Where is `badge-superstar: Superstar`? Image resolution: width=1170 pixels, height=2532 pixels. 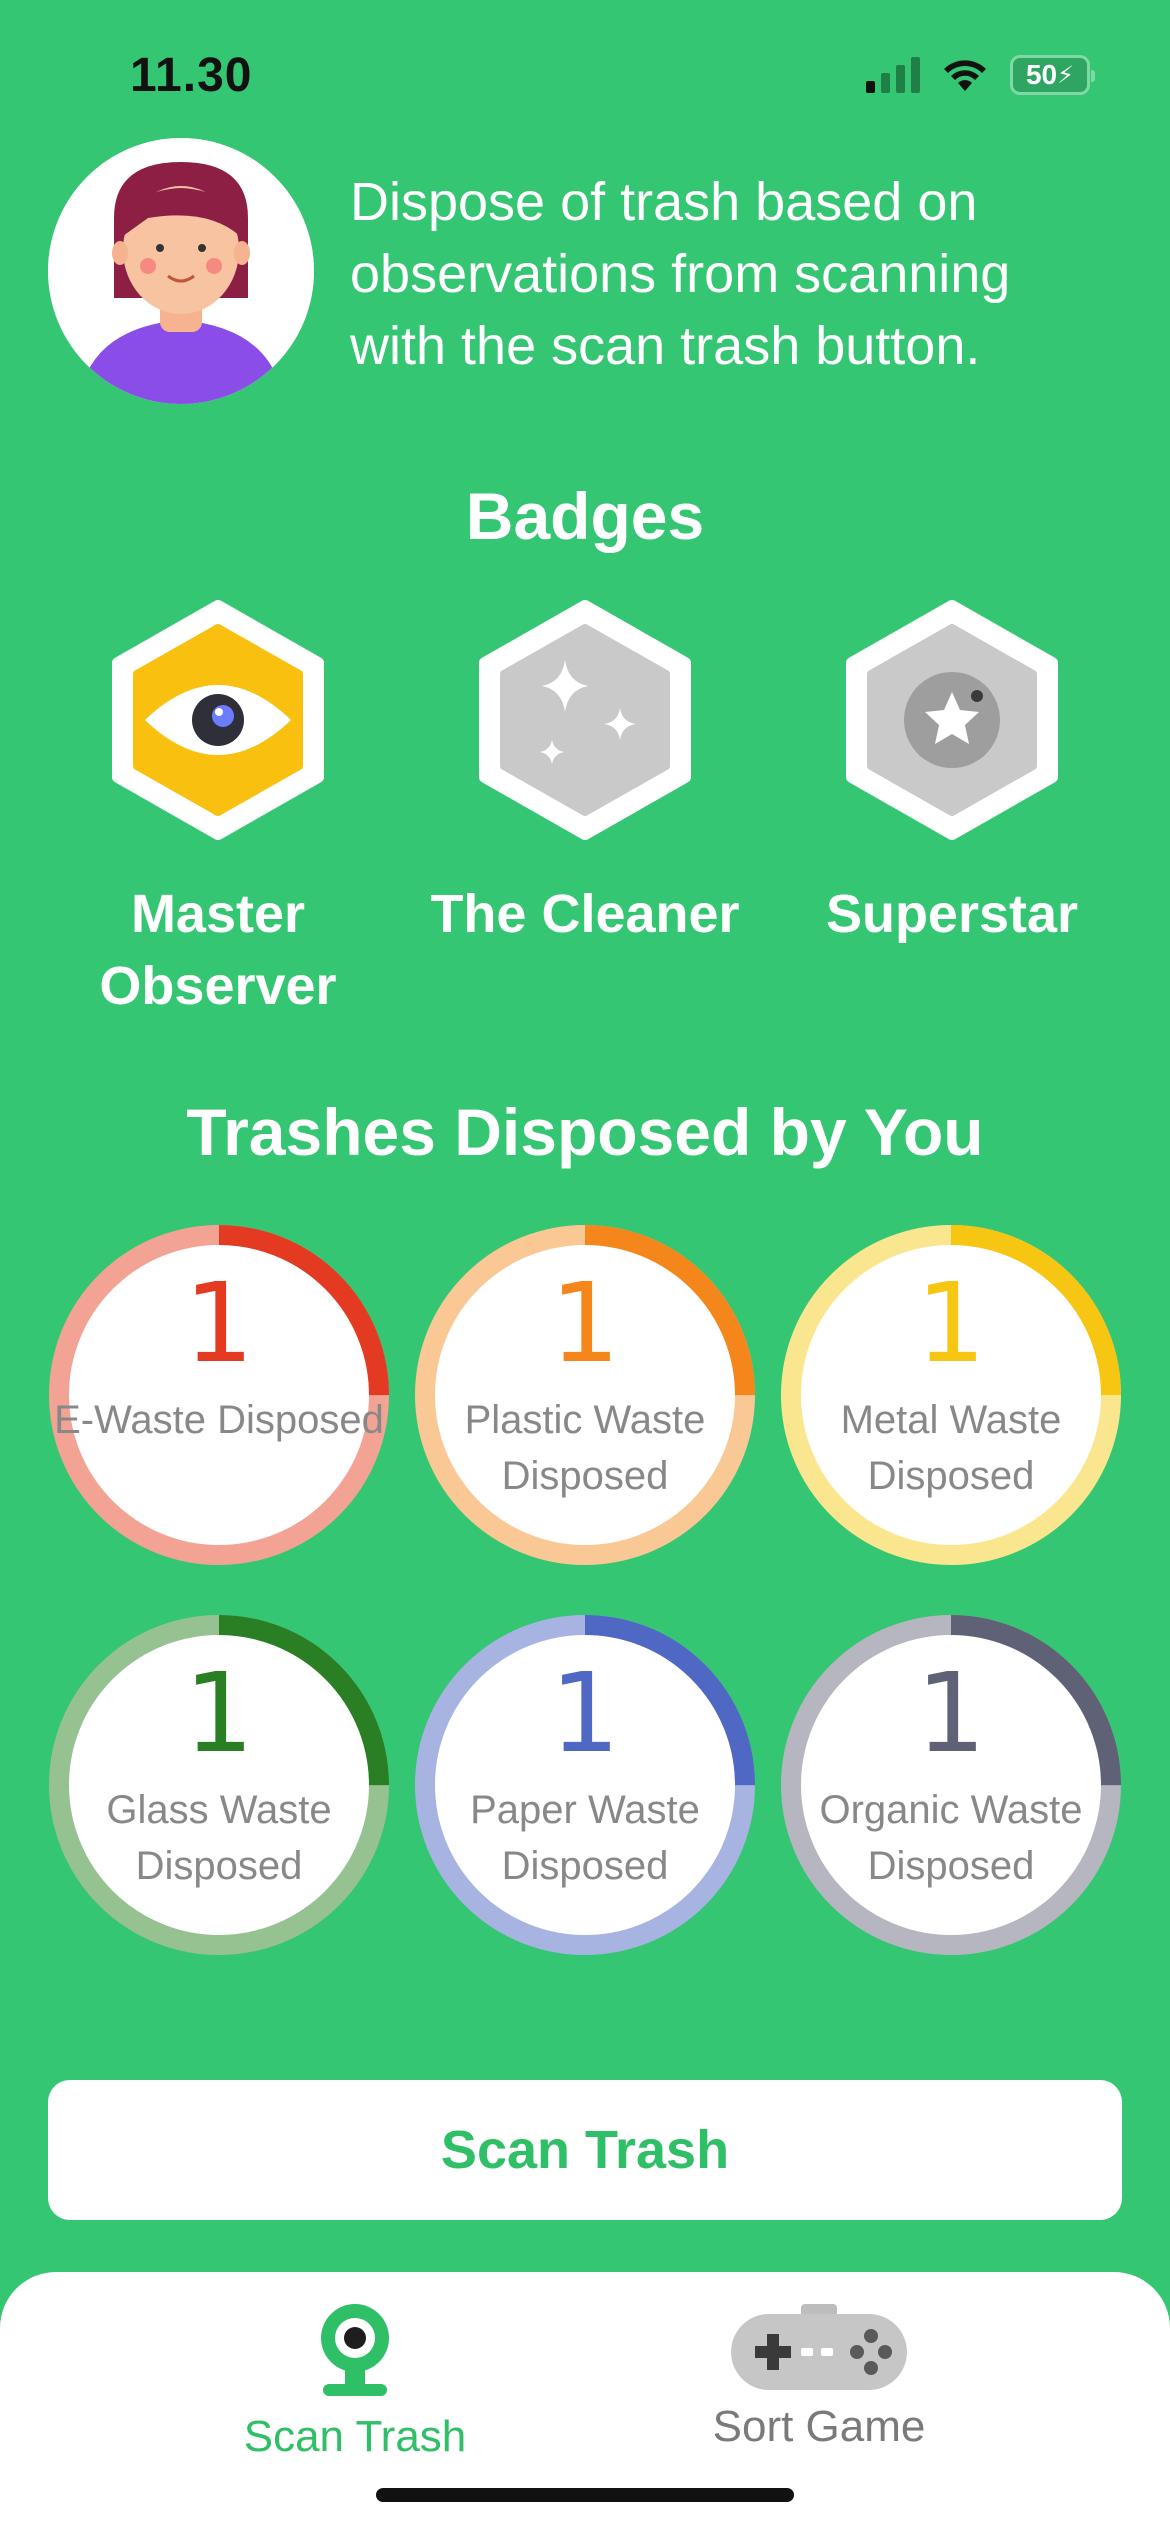
badge-superstar: Superstar is located at coordinates (952, 775).